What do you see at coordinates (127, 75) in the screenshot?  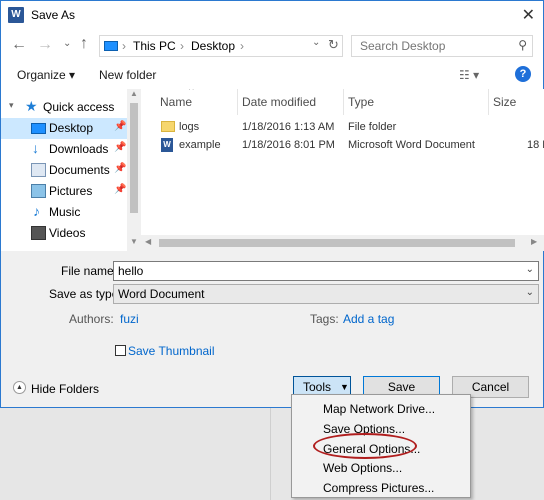 I see `new-folder-button: New folder` at bounding box center [127, 75].